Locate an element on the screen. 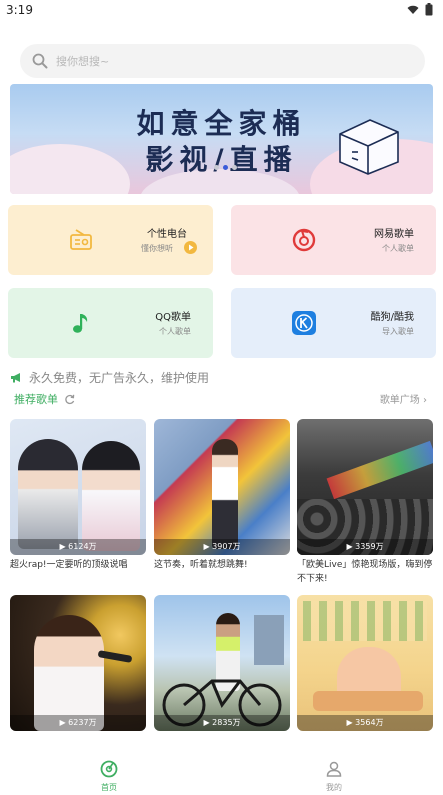  refresh-icon is located at coordinates (69, 399).